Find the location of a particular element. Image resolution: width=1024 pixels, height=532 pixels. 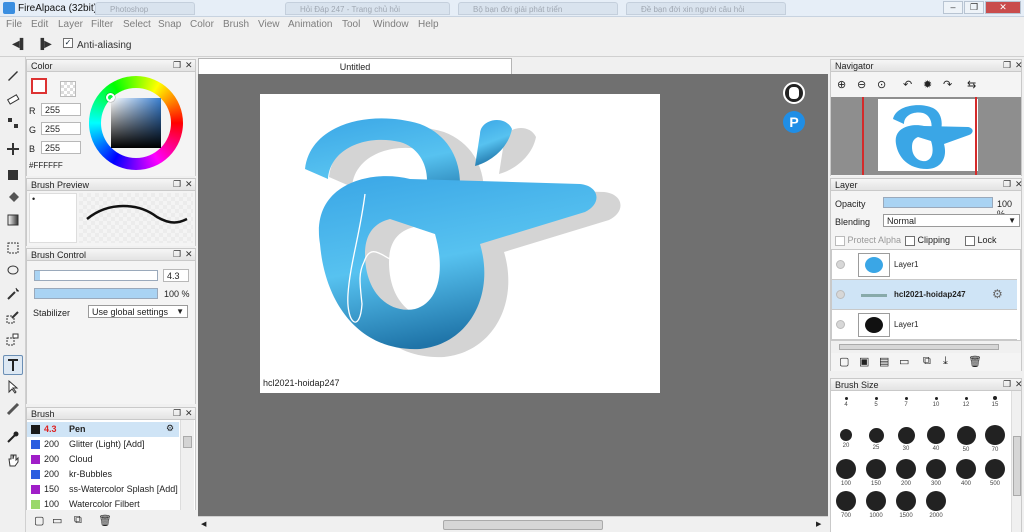

brush-item: 4.3 Pen ⚙ is located at coordinates (103, 429).